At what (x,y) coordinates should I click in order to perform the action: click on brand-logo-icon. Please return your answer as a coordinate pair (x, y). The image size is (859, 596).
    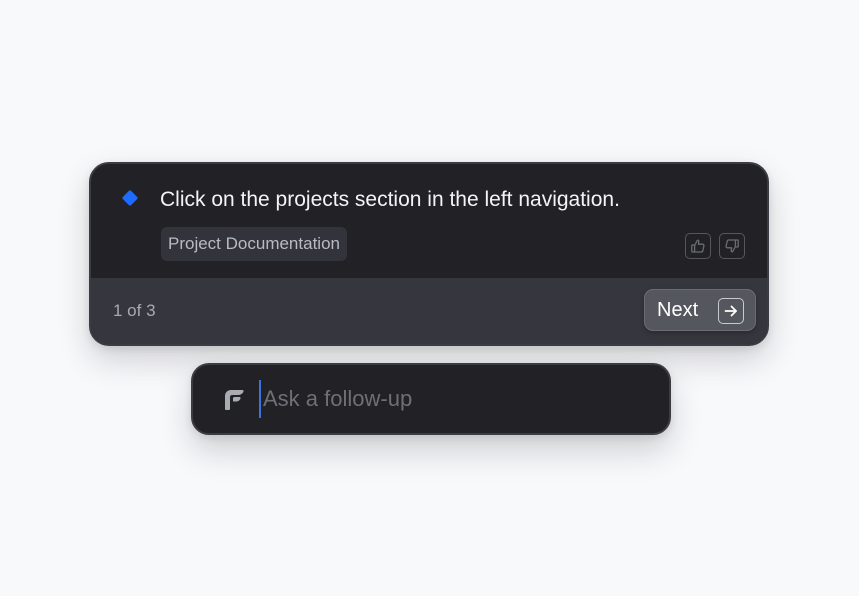
    Looking at the image, I should click on (234, 400).